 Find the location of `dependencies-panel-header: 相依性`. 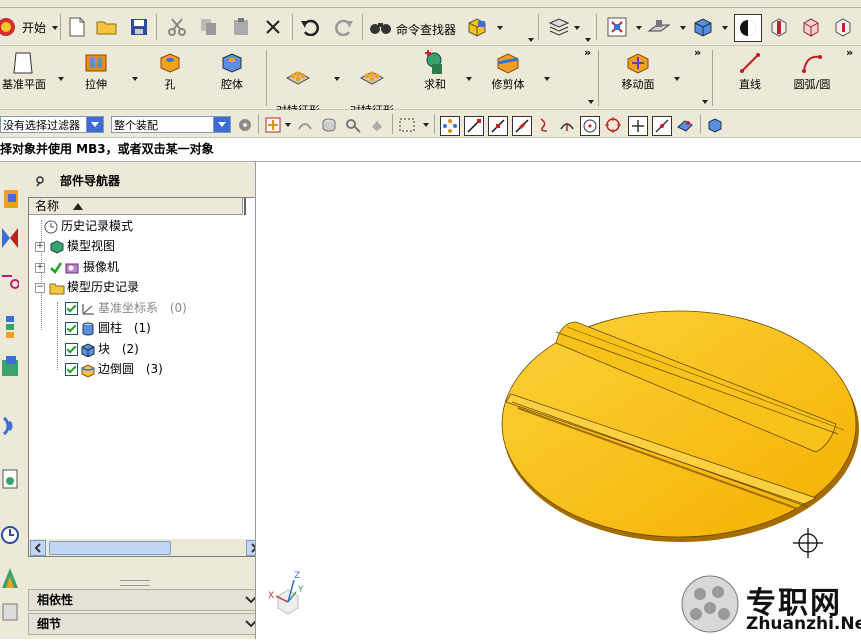

dependencies-panel-header: 相依性 is located at coordinates (146, 600).